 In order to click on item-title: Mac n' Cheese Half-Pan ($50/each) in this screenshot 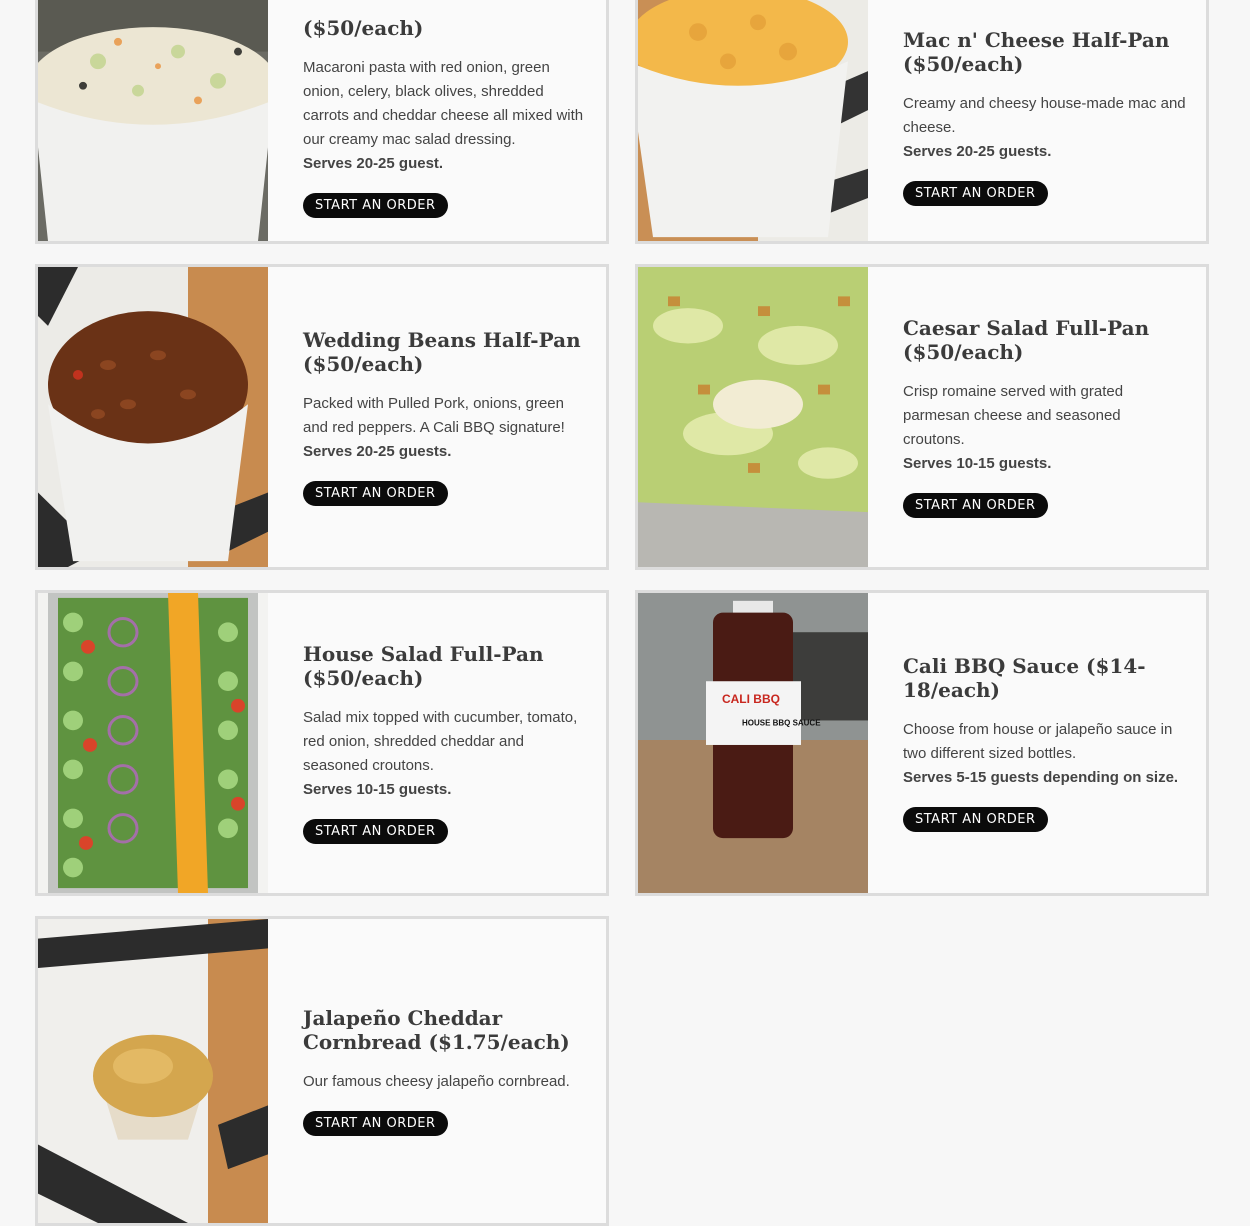, I will do `click(1036, 52)`.